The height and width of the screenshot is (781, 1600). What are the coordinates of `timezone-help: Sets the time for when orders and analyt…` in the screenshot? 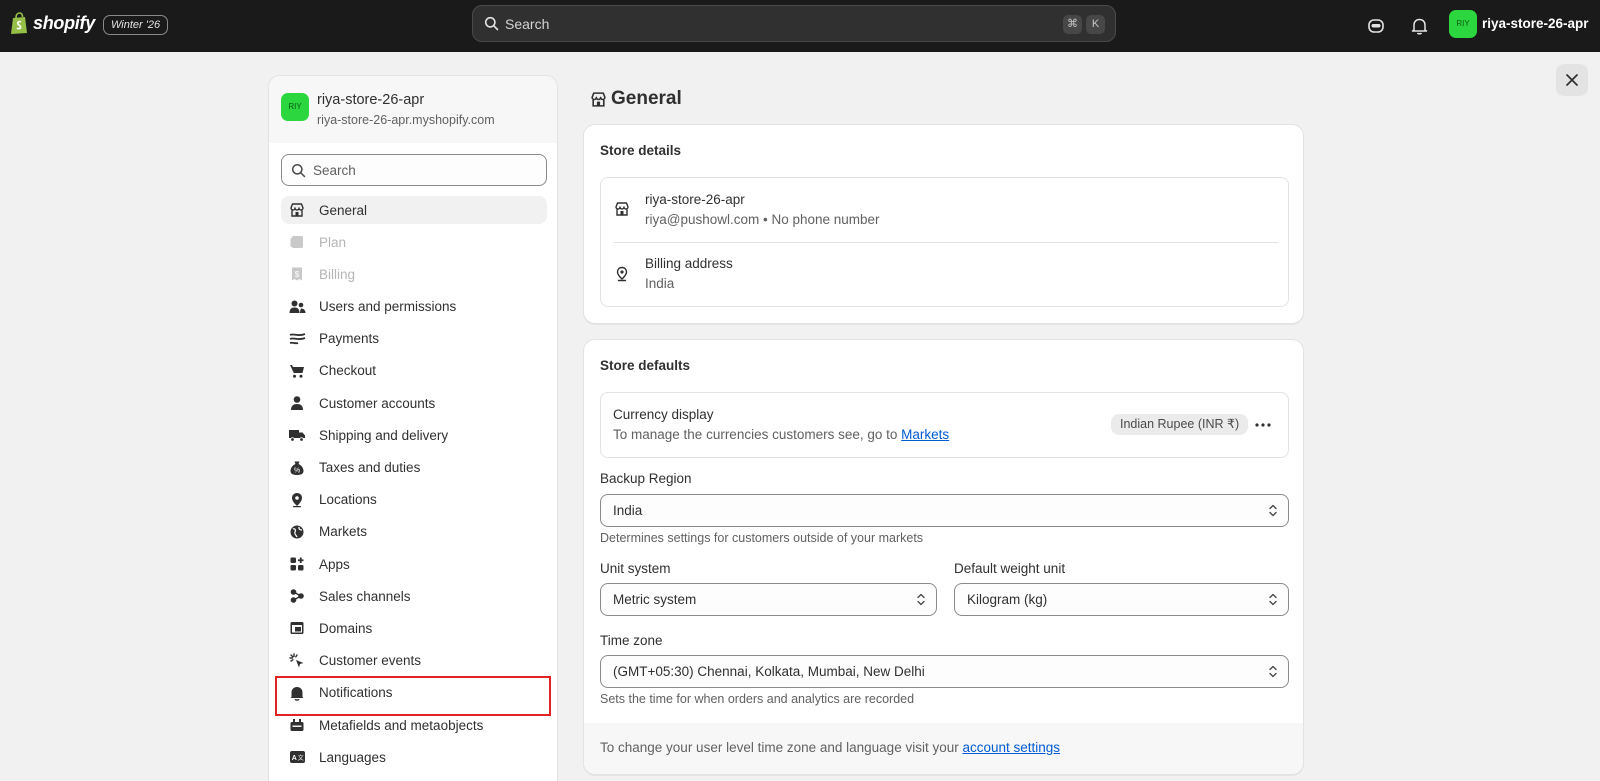 It's located at (757, 699).